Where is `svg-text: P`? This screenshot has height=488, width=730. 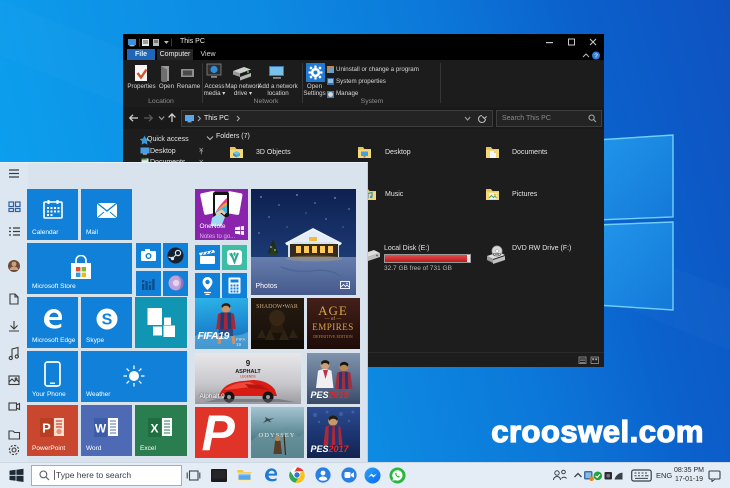
svg-text: P is located at coordinates (46, 428).